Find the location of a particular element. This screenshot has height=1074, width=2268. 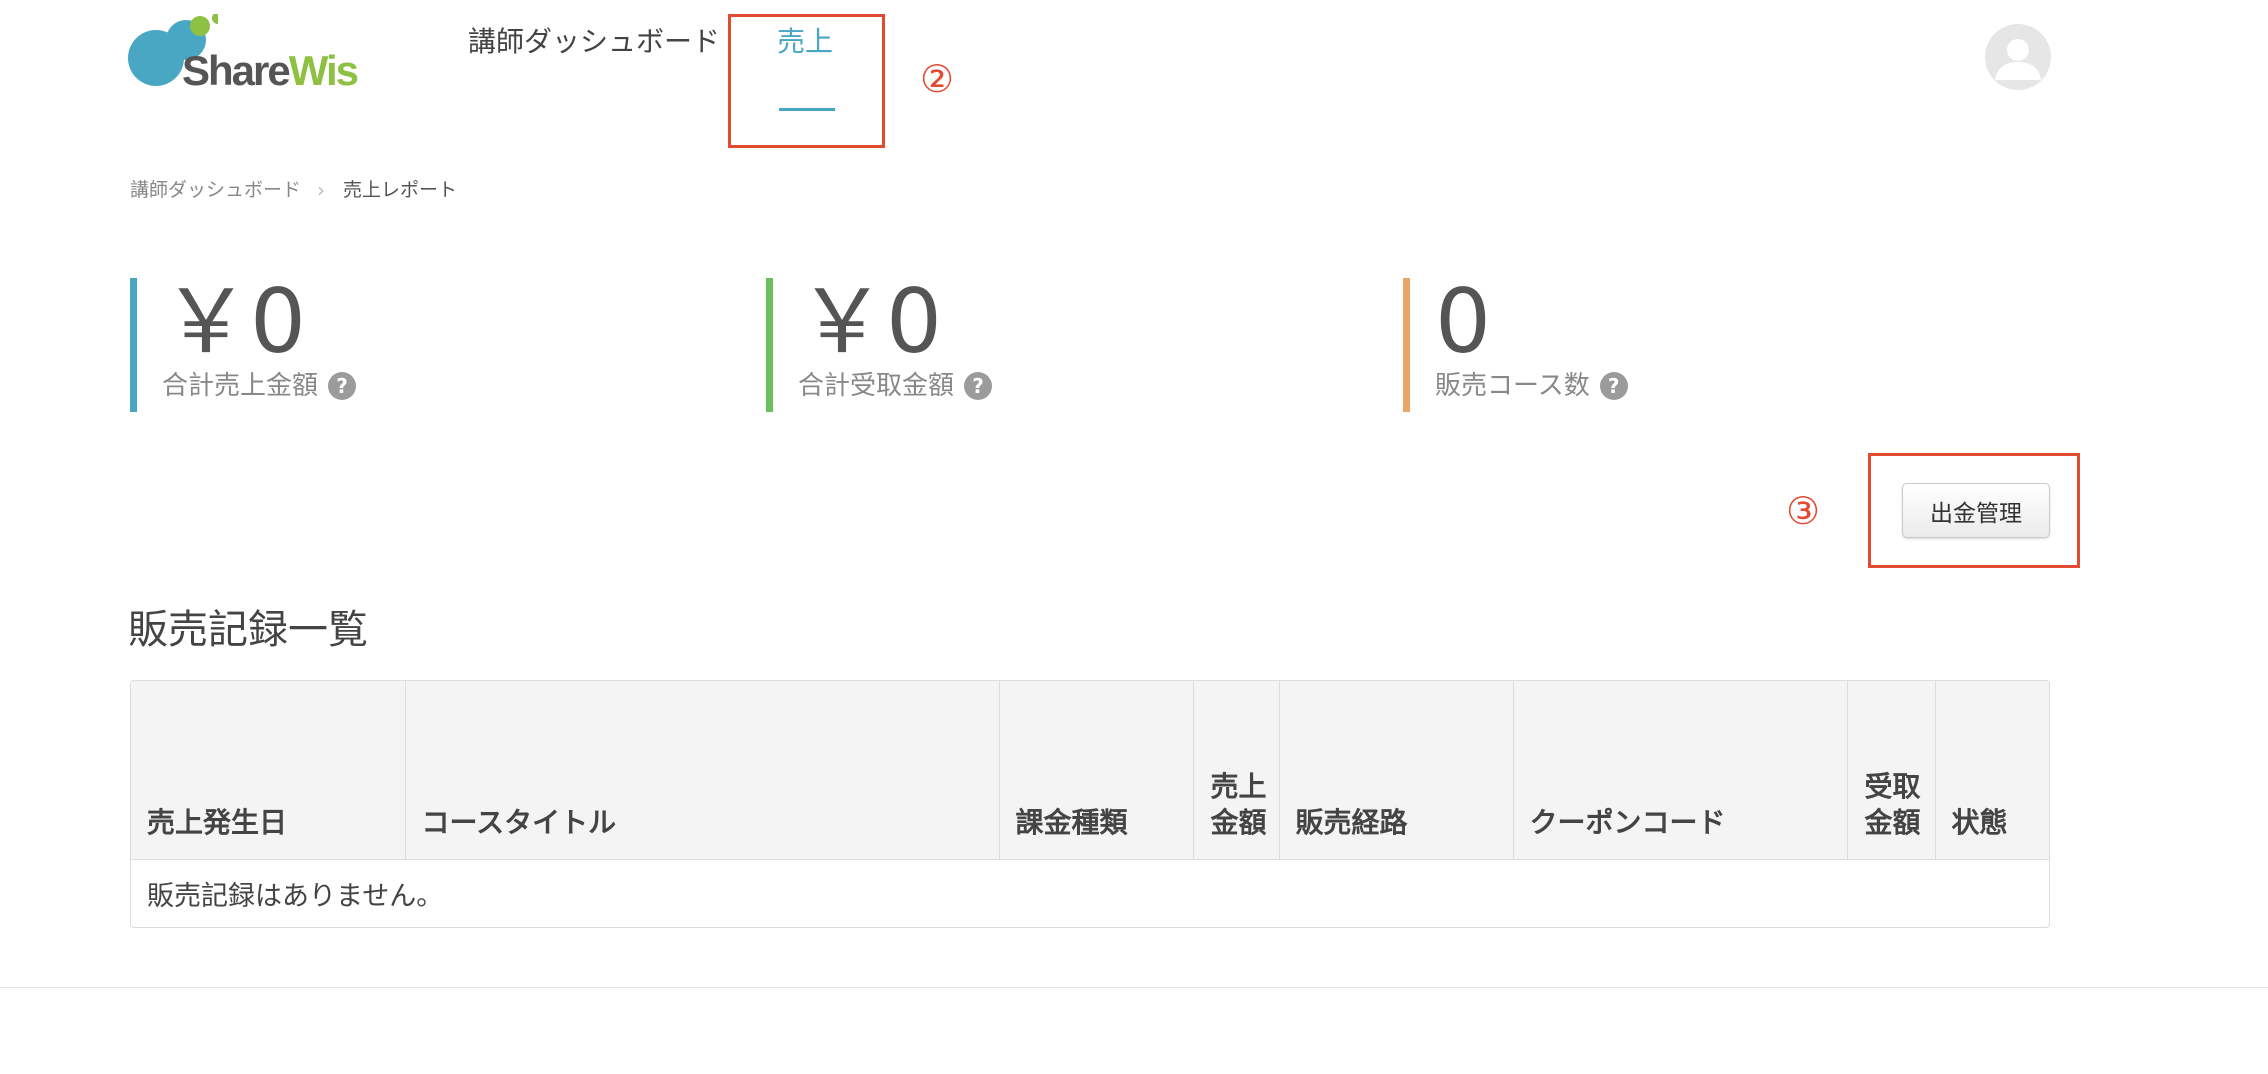

nav-instructor-dashboard: 講師ダッシュボード is located at coordinates (594, 42).